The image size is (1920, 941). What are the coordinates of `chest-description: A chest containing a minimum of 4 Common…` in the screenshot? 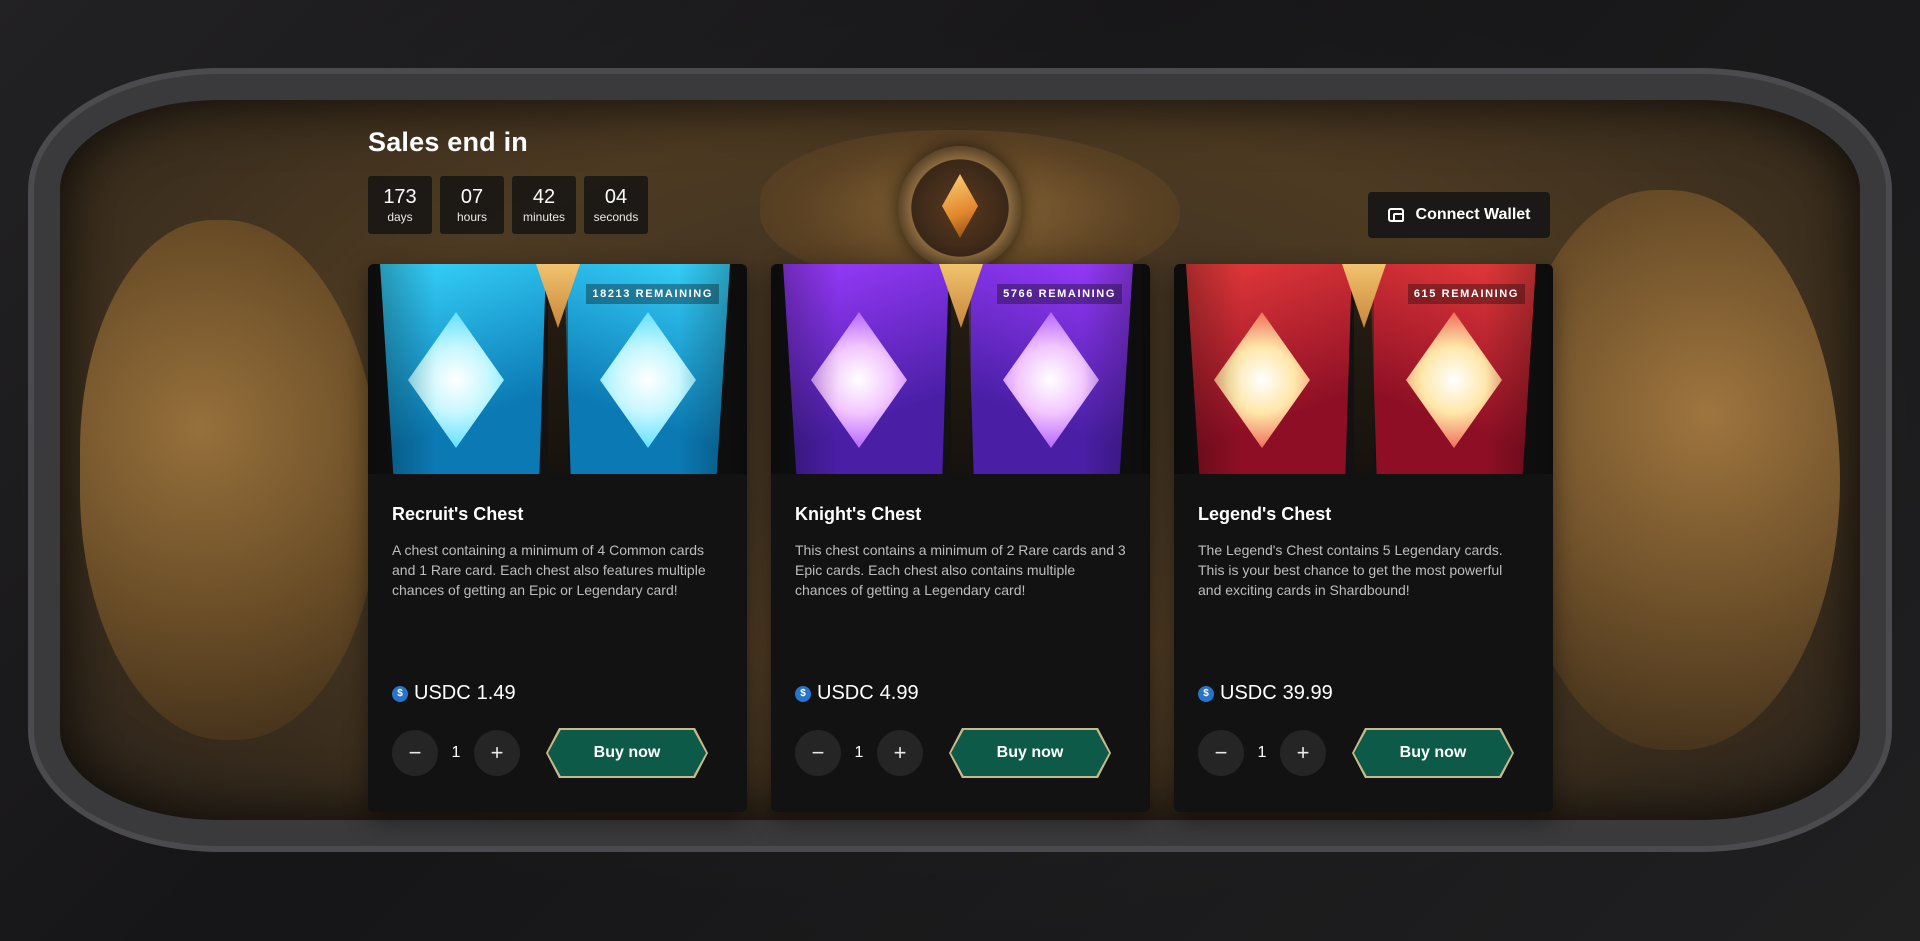 It's located at (549, 570).